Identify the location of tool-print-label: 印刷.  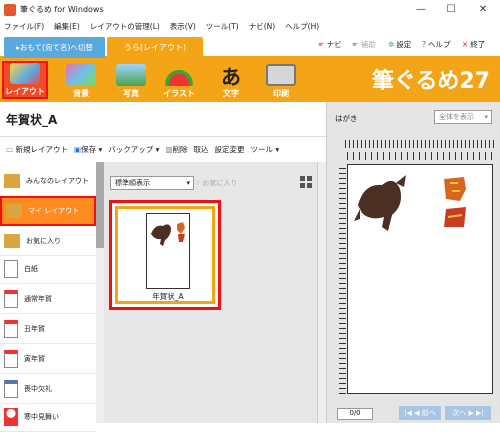
(281, 93).